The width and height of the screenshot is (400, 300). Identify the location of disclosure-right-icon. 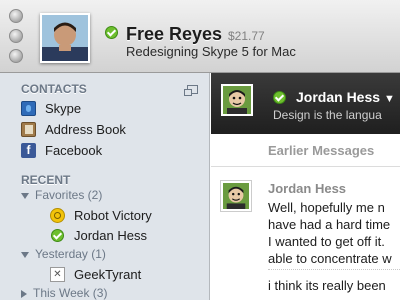
(24, 293).